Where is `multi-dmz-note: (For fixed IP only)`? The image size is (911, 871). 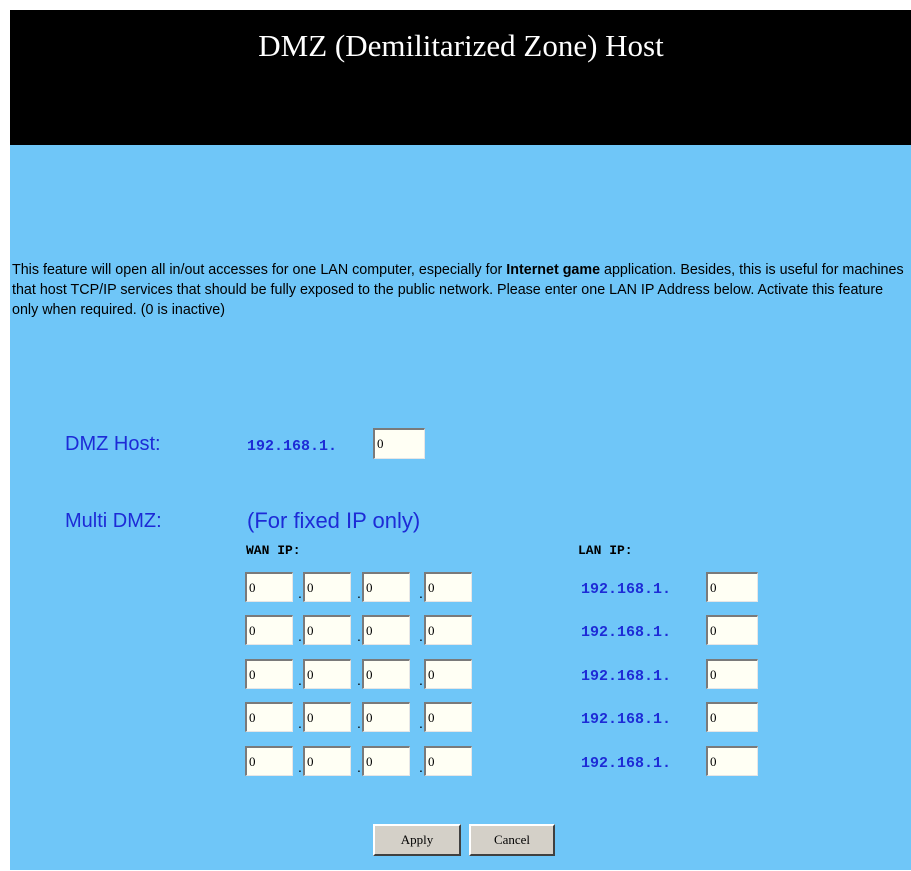 multi-dmz-note: (For fixed IP only) is located at coordinates (334, 520).